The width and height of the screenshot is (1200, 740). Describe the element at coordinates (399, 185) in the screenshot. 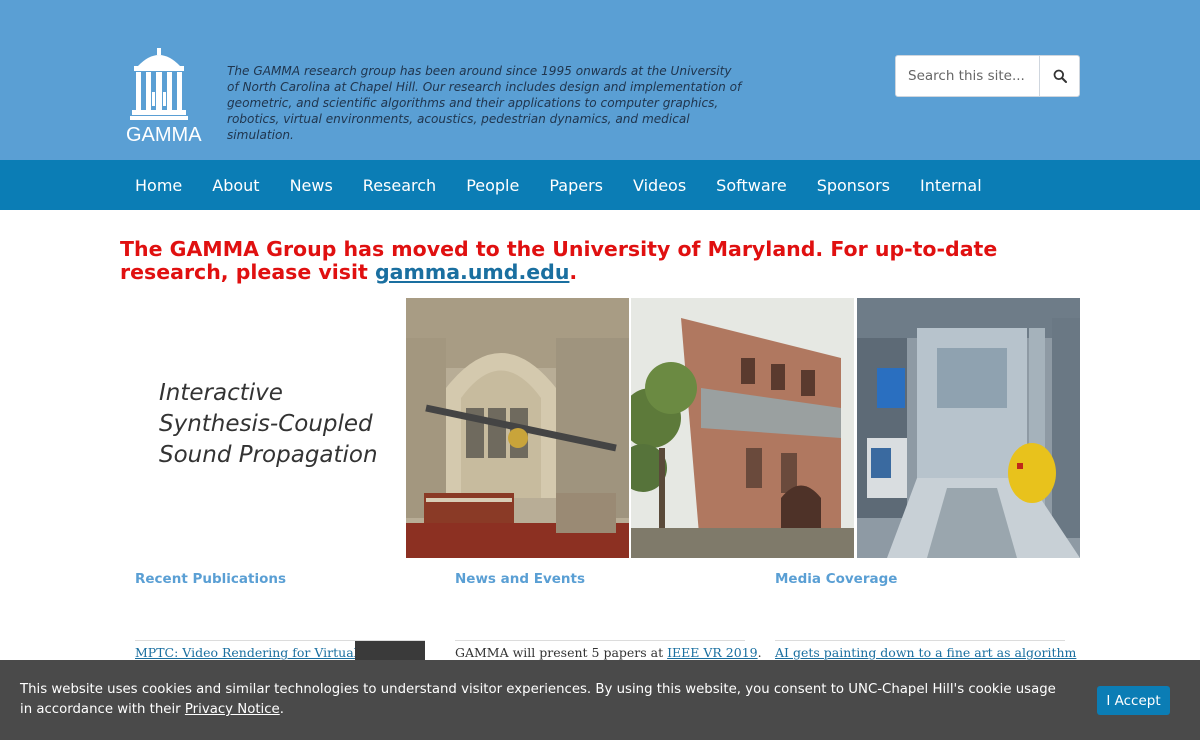

I see `nav-research: Research` at that location.